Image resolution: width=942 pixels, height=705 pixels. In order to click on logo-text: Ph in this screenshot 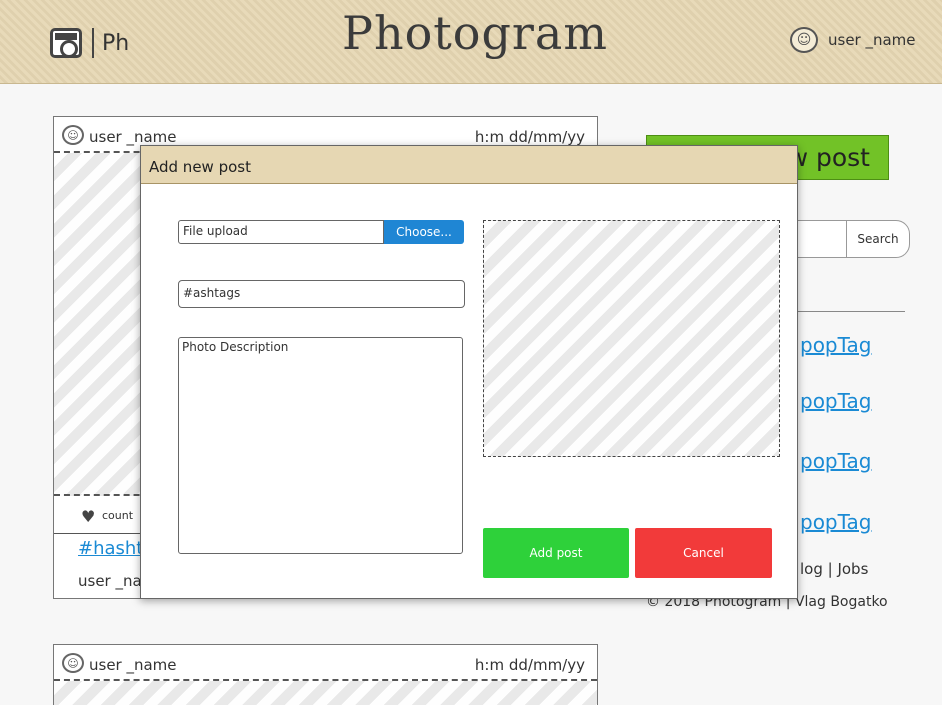, I will do `click(115, 43)`.